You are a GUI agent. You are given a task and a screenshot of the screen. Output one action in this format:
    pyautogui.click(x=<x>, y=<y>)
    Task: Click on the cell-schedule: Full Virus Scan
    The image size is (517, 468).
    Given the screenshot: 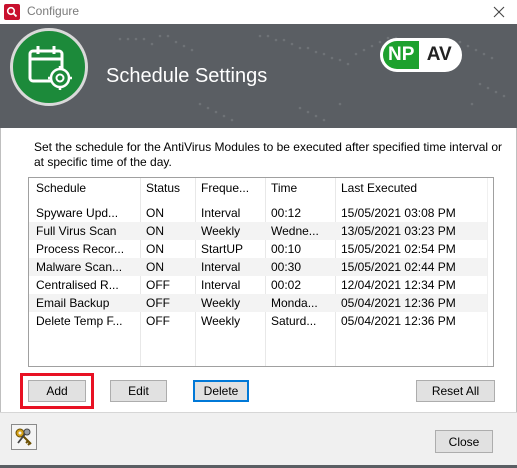 What is the action you would take?
    pyautogui.click(x=76, y=231)
    